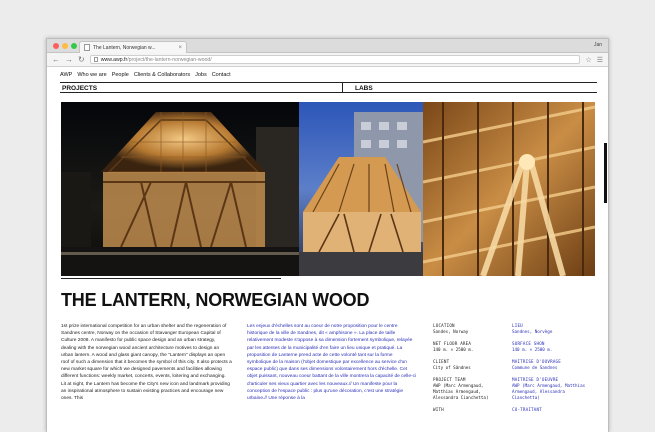 The height and width of the screenshot is (432, 655). I want to click on meta-value: Sandnes, Norvège, so click(532, 331).